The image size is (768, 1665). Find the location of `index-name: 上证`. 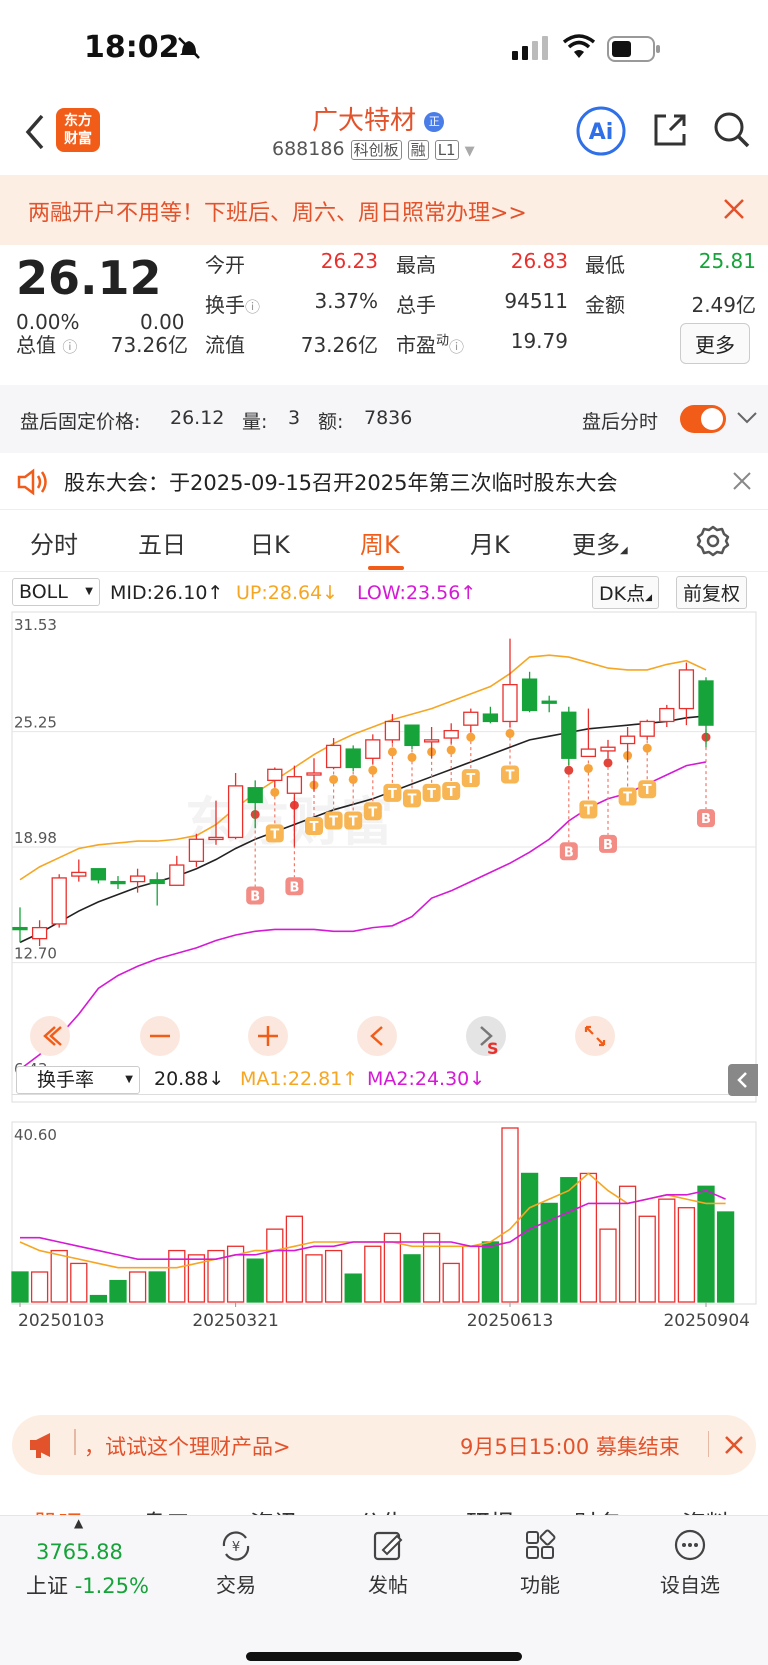

index-name: 上证 is located at coordinates (47, 1586).